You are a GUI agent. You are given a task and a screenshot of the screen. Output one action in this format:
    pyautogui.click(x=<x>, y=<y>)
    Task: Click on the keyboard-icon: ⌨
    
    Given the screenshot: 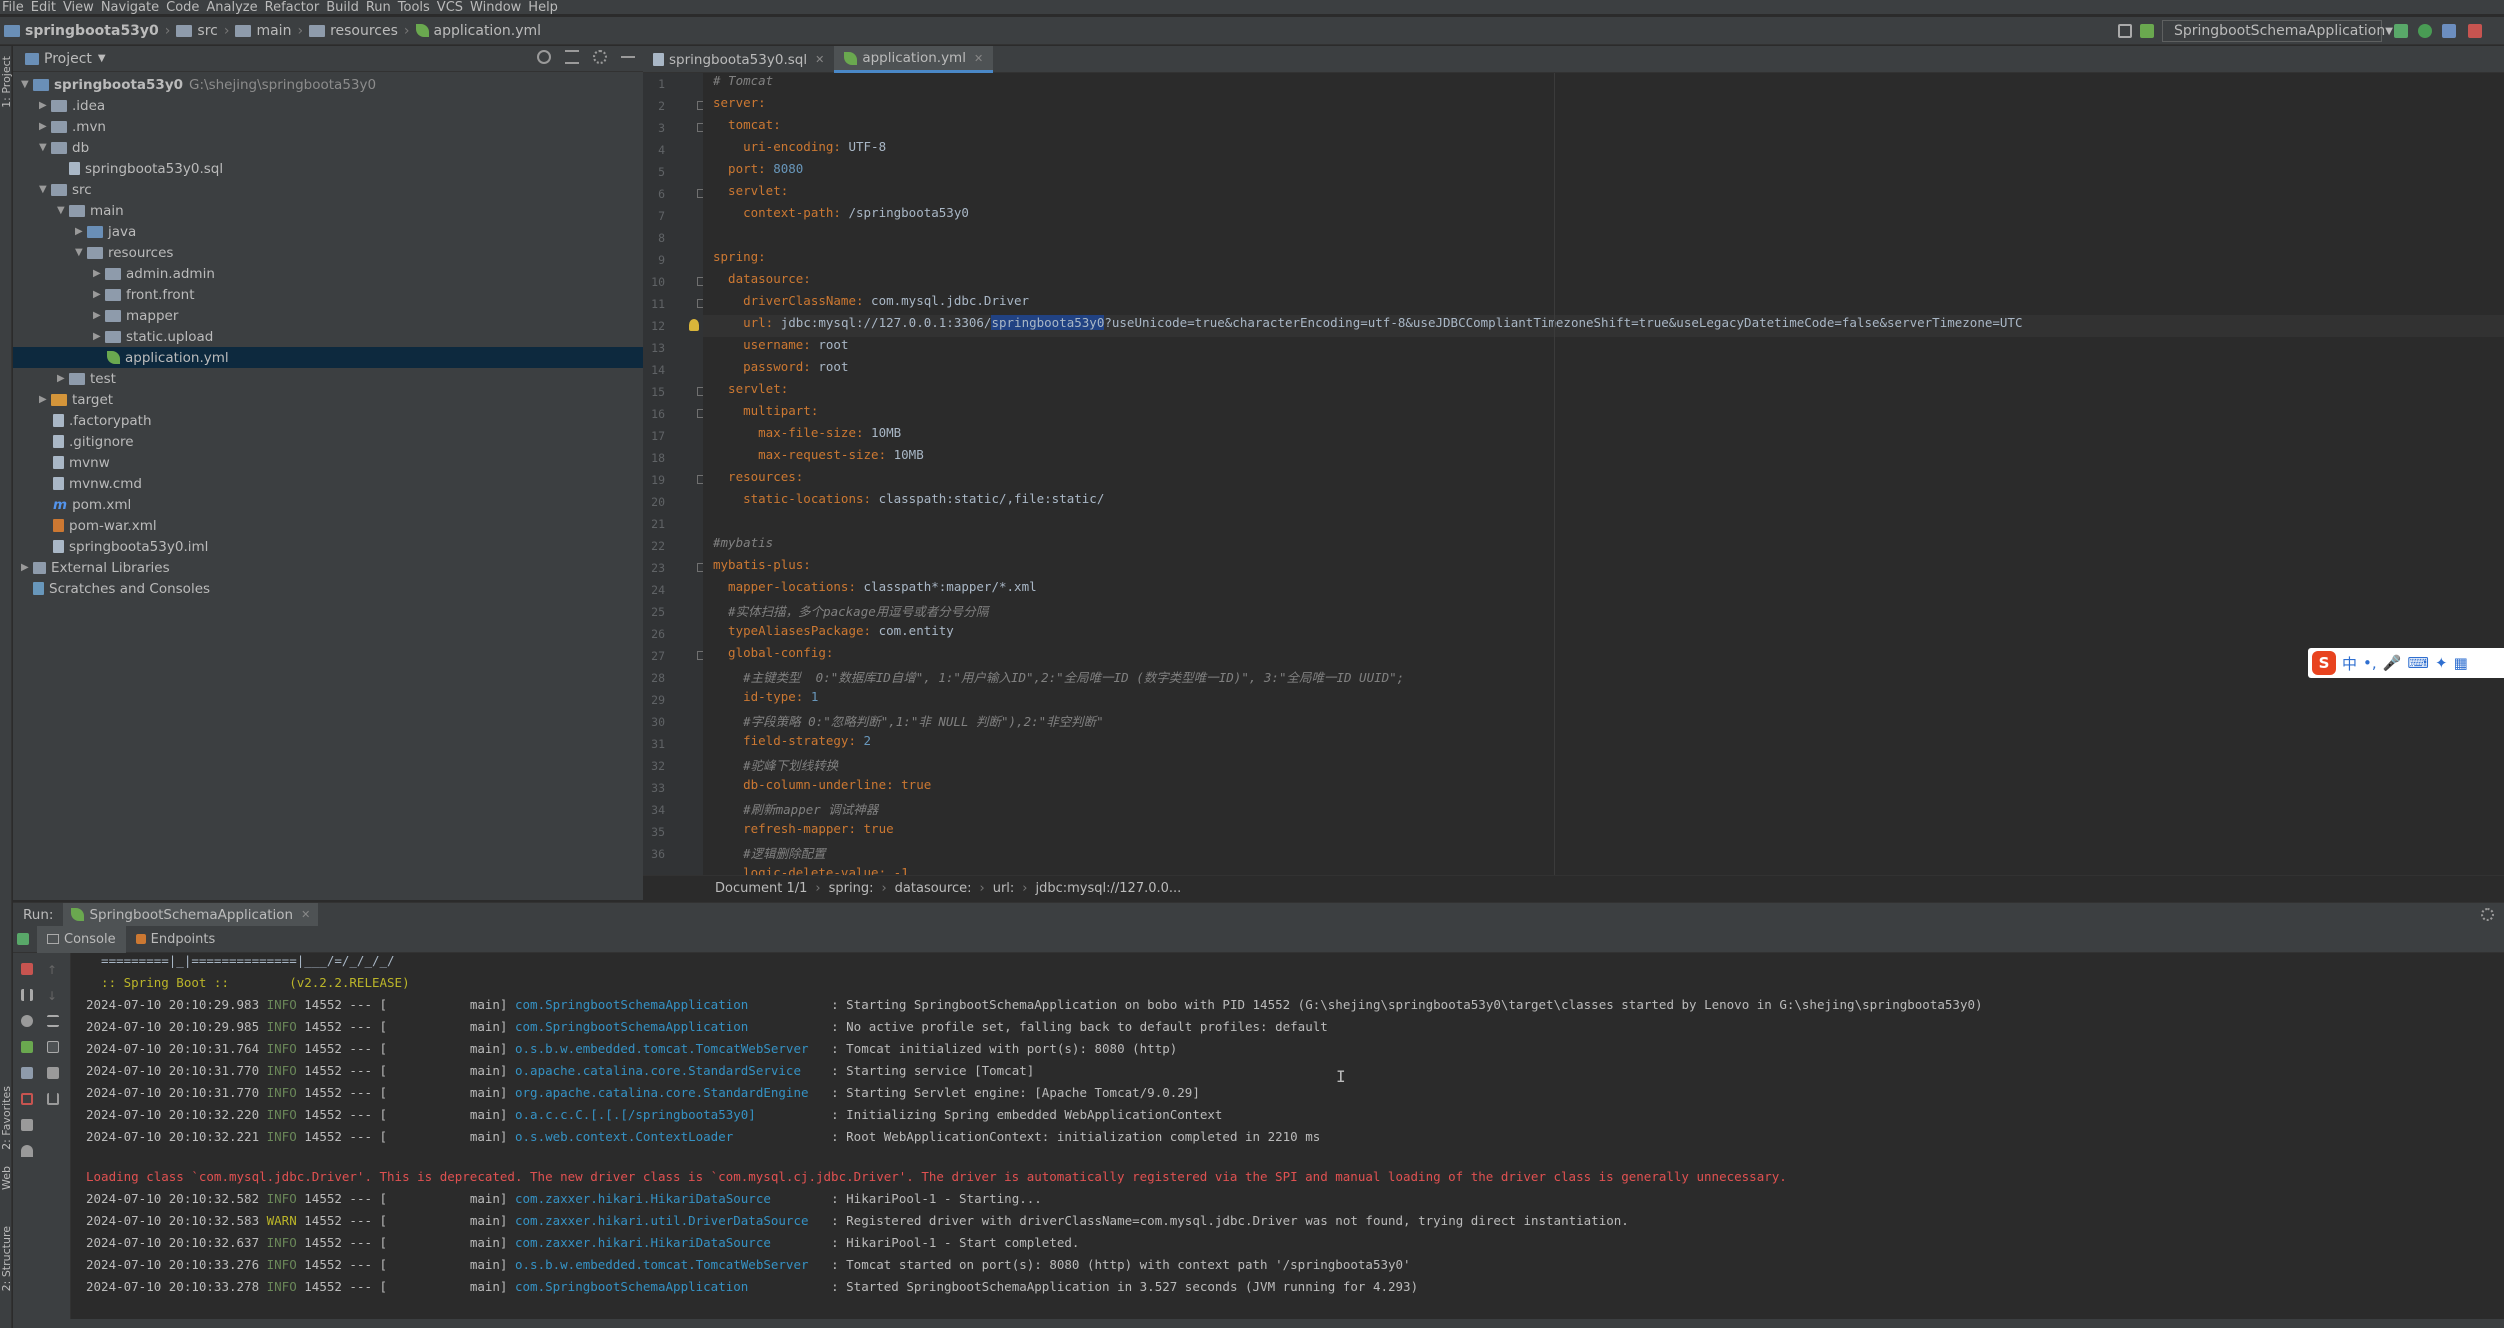 What is the action you would take?
    pyautogui.click(x=2418, y=663)
    